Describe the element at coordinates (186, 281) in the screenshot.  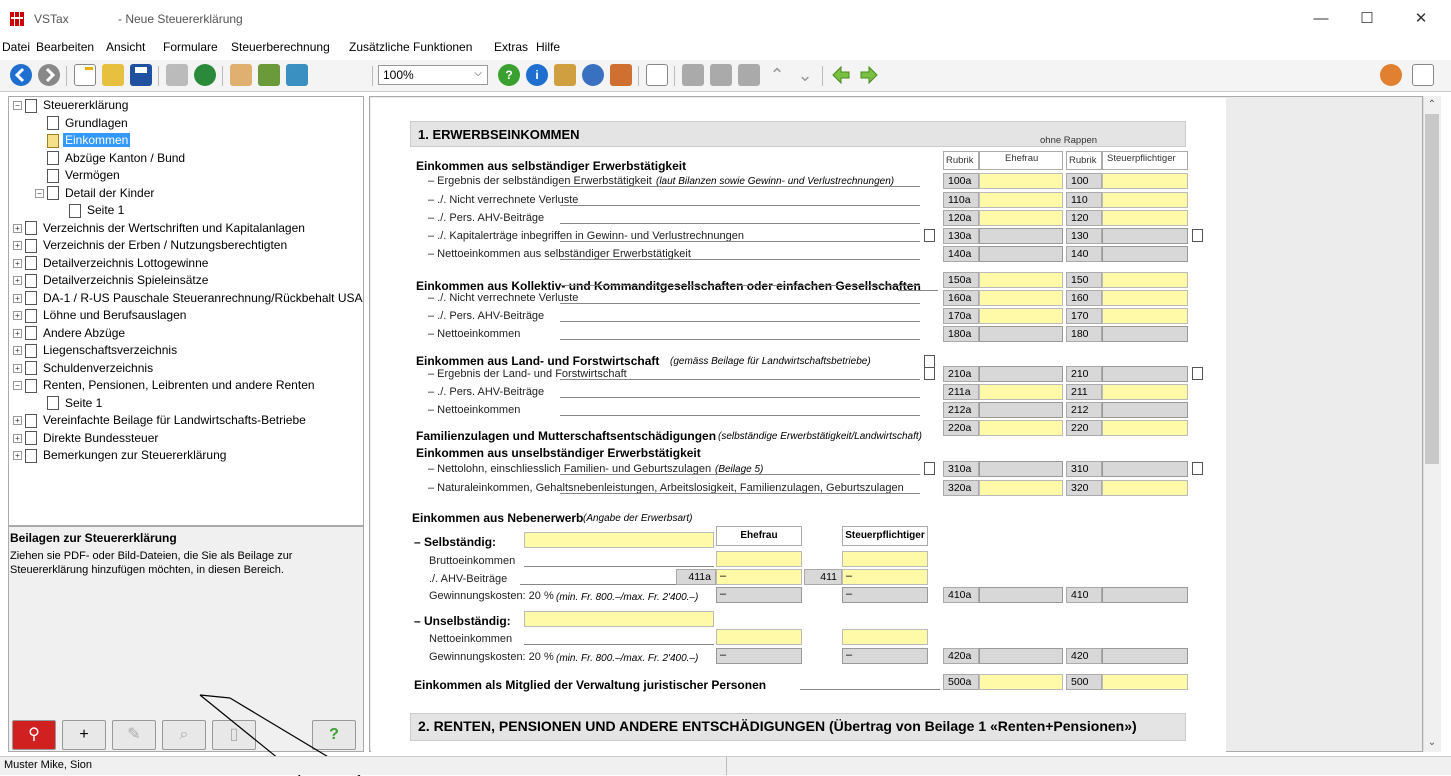
I see `tree-item: + Detailverzeichnis Spieleinsätze` at that location.